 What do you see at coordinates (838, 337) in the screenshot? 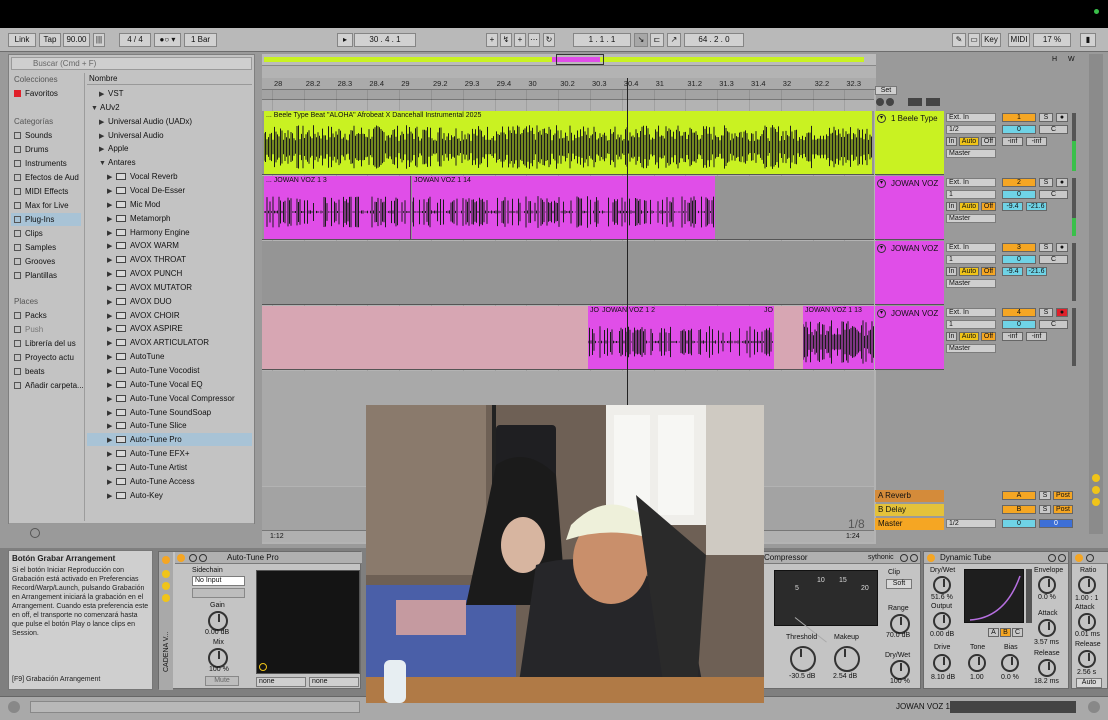
I see `clip-jowan-voz-1-13: JOWAN VOZ 1 13` at bounding box center [838, 337].